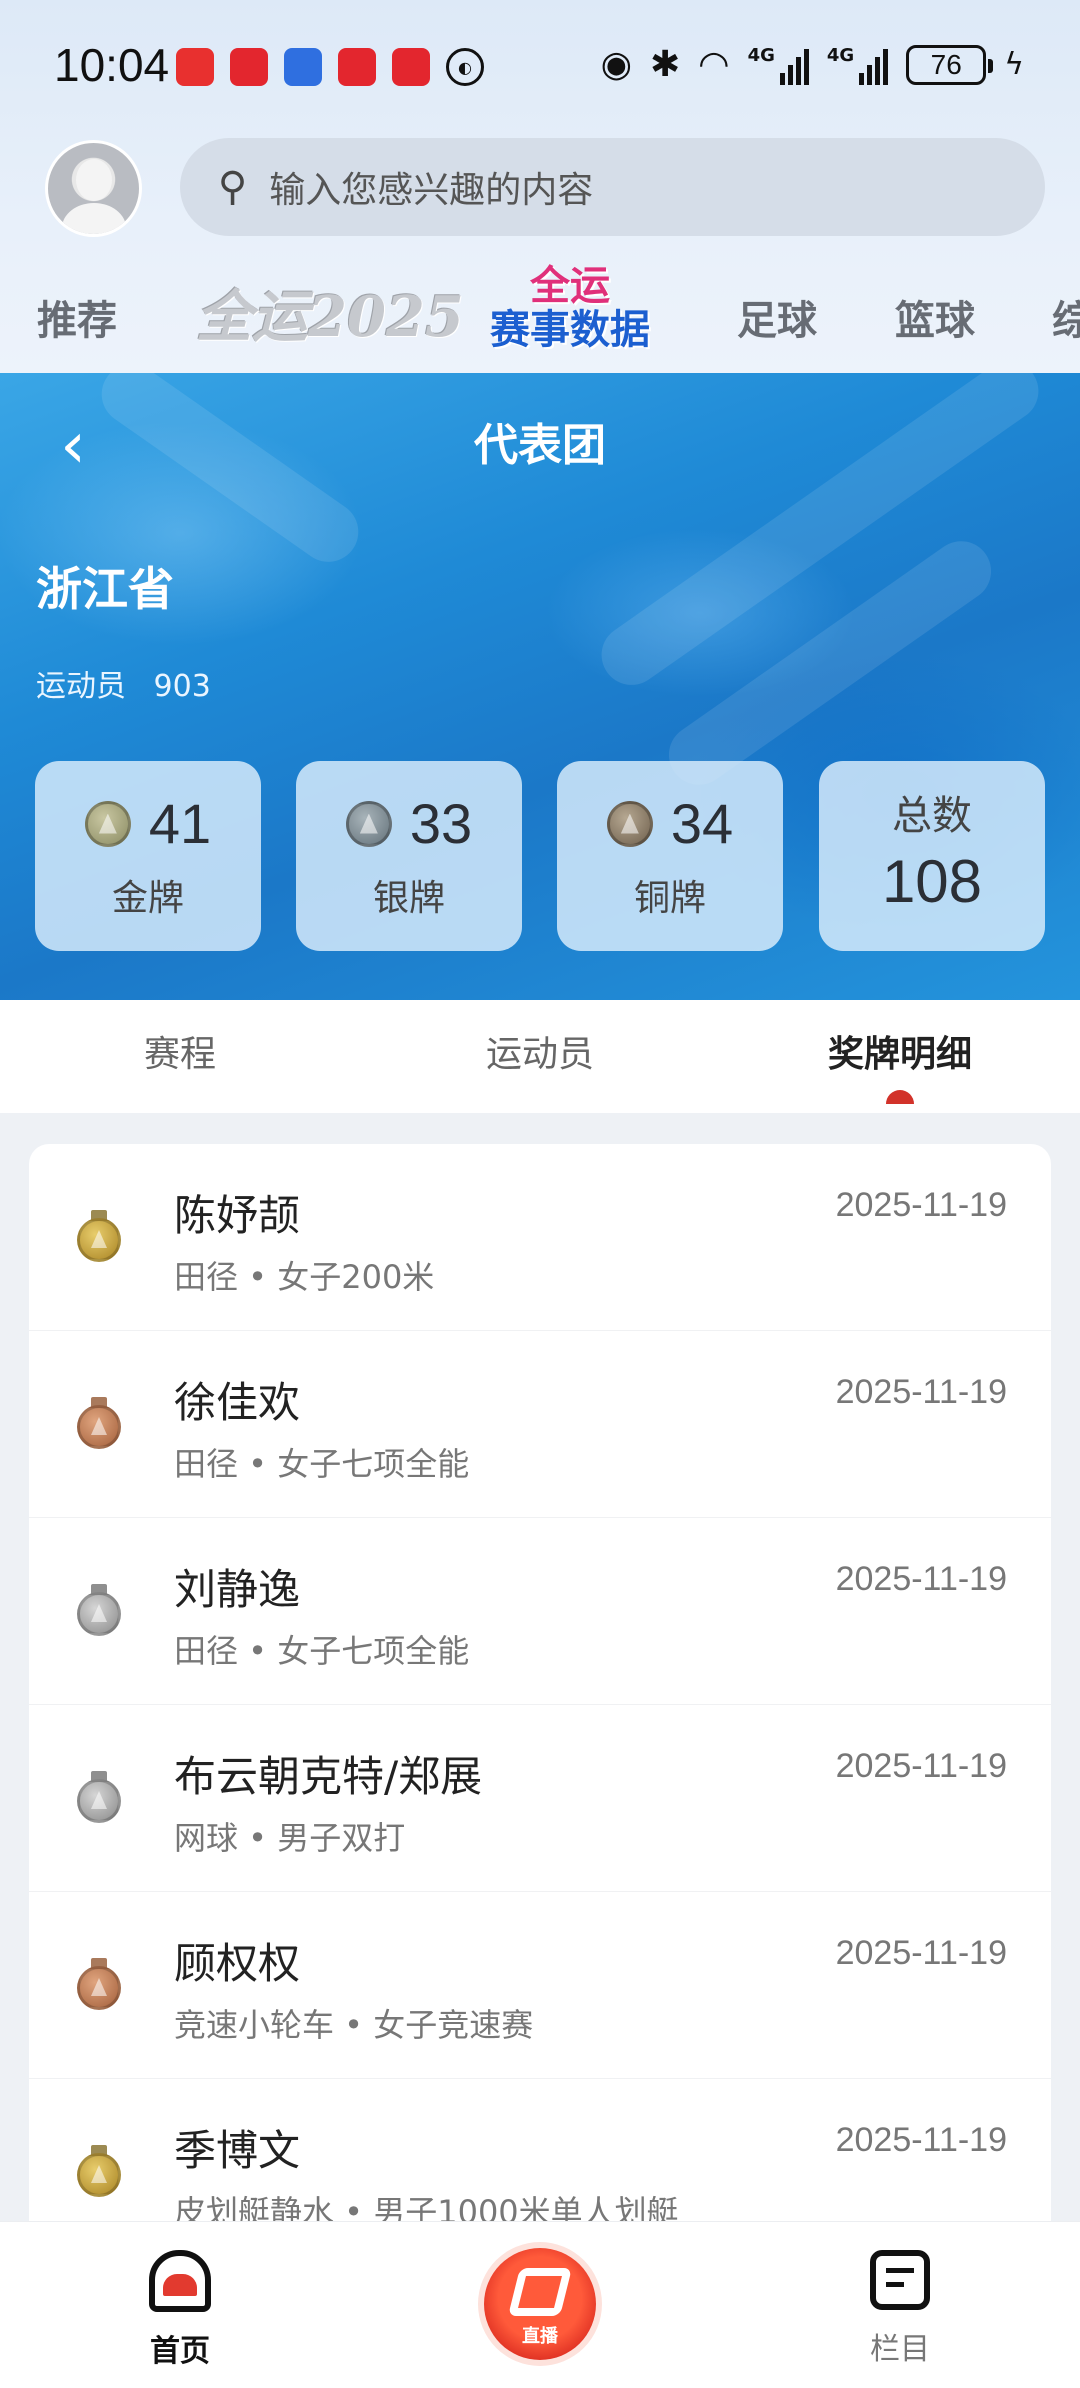 Image resolution: width=1080 pixels, height=2388 pixels. I want to click on channel-tab-quanyun-logo: 全运2025, so click(330, 312).